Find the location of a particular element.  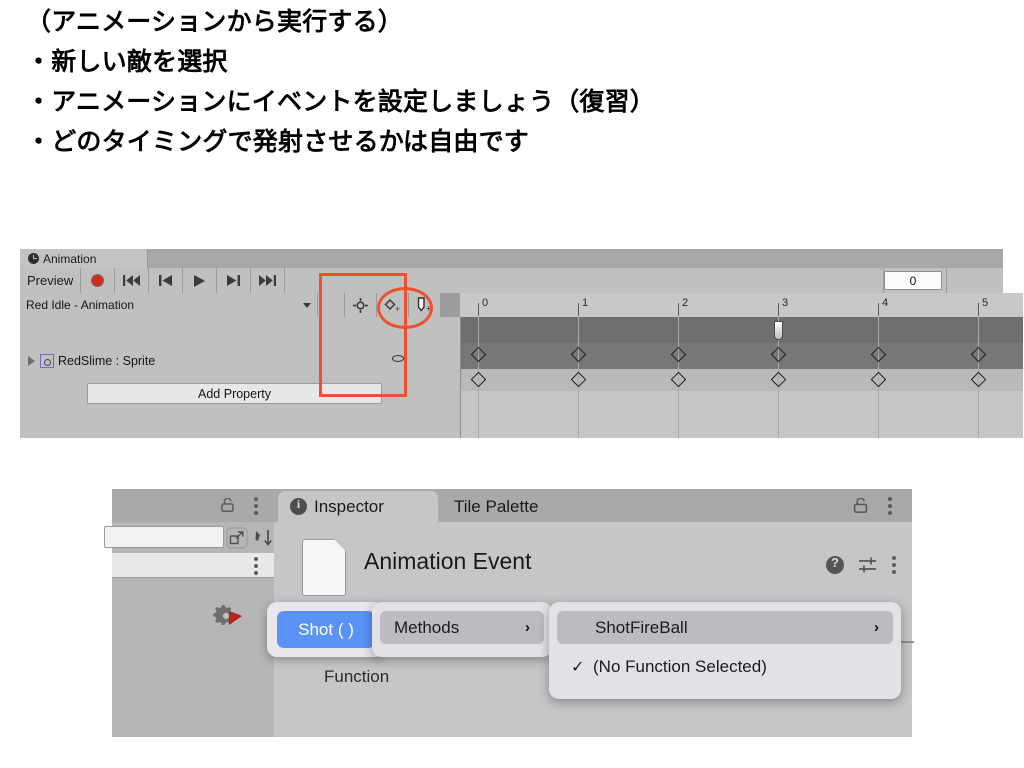

add-keyframe-diamond-button: + is located at coordinates (393, 305).